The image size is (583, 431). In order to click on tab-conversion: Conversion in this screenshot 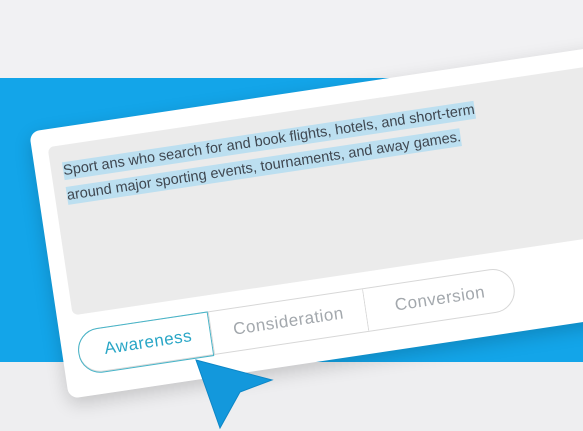, I will do `click(439, 299)`.